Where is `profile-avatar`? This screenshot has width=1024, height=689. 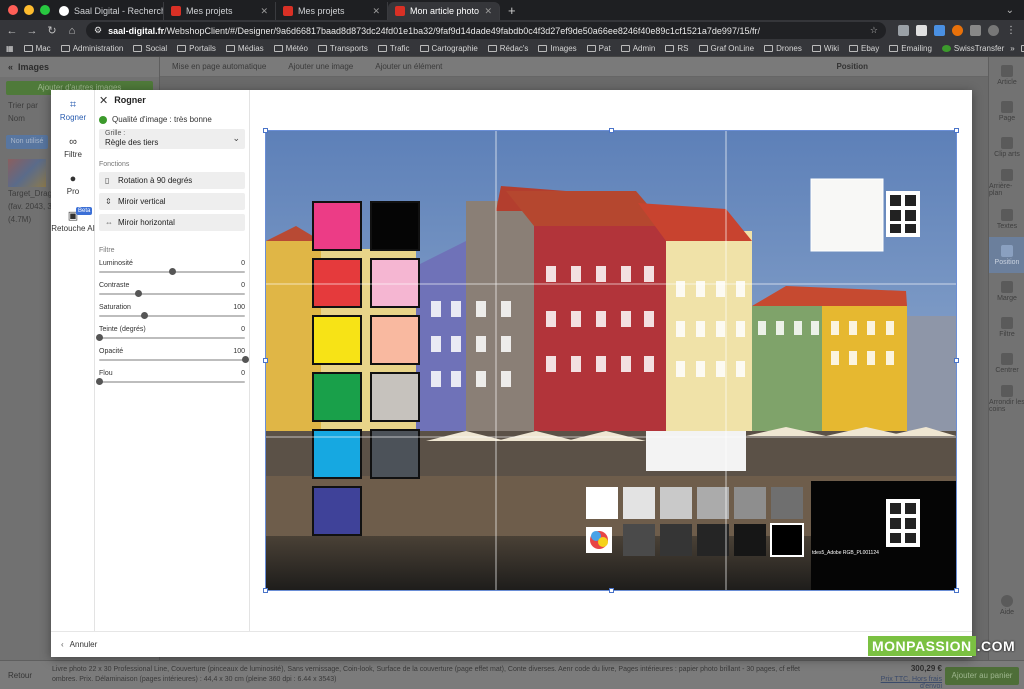
profile-avatar is located at coordinates (993, 30).